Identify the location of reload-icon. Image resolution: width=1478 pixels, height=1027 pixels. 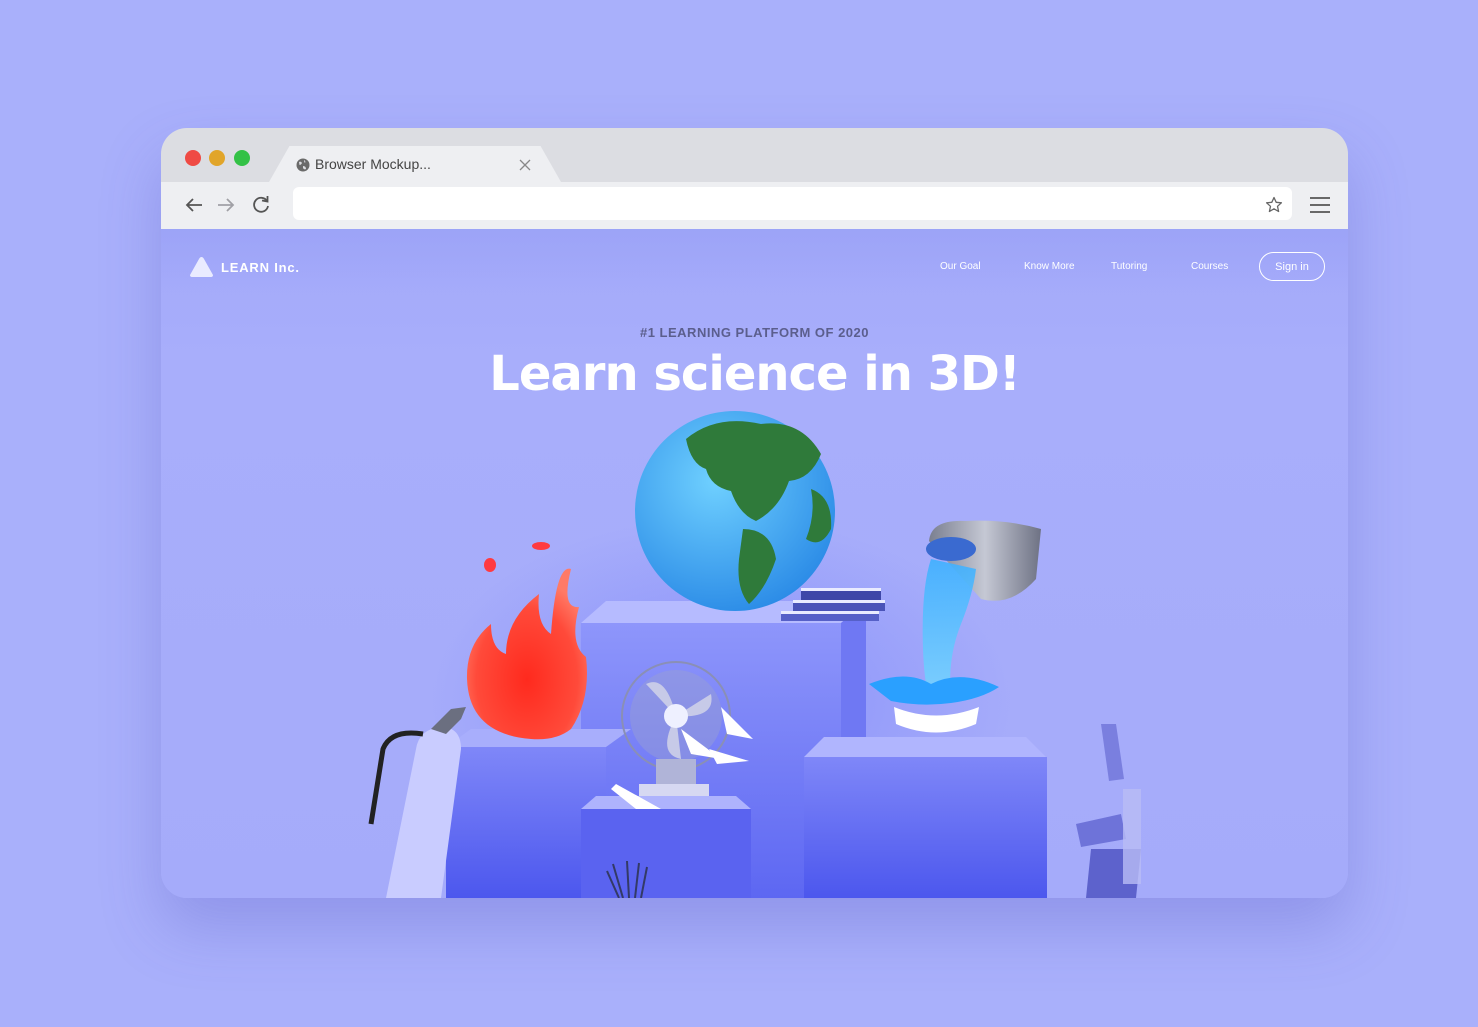
(261, 205).